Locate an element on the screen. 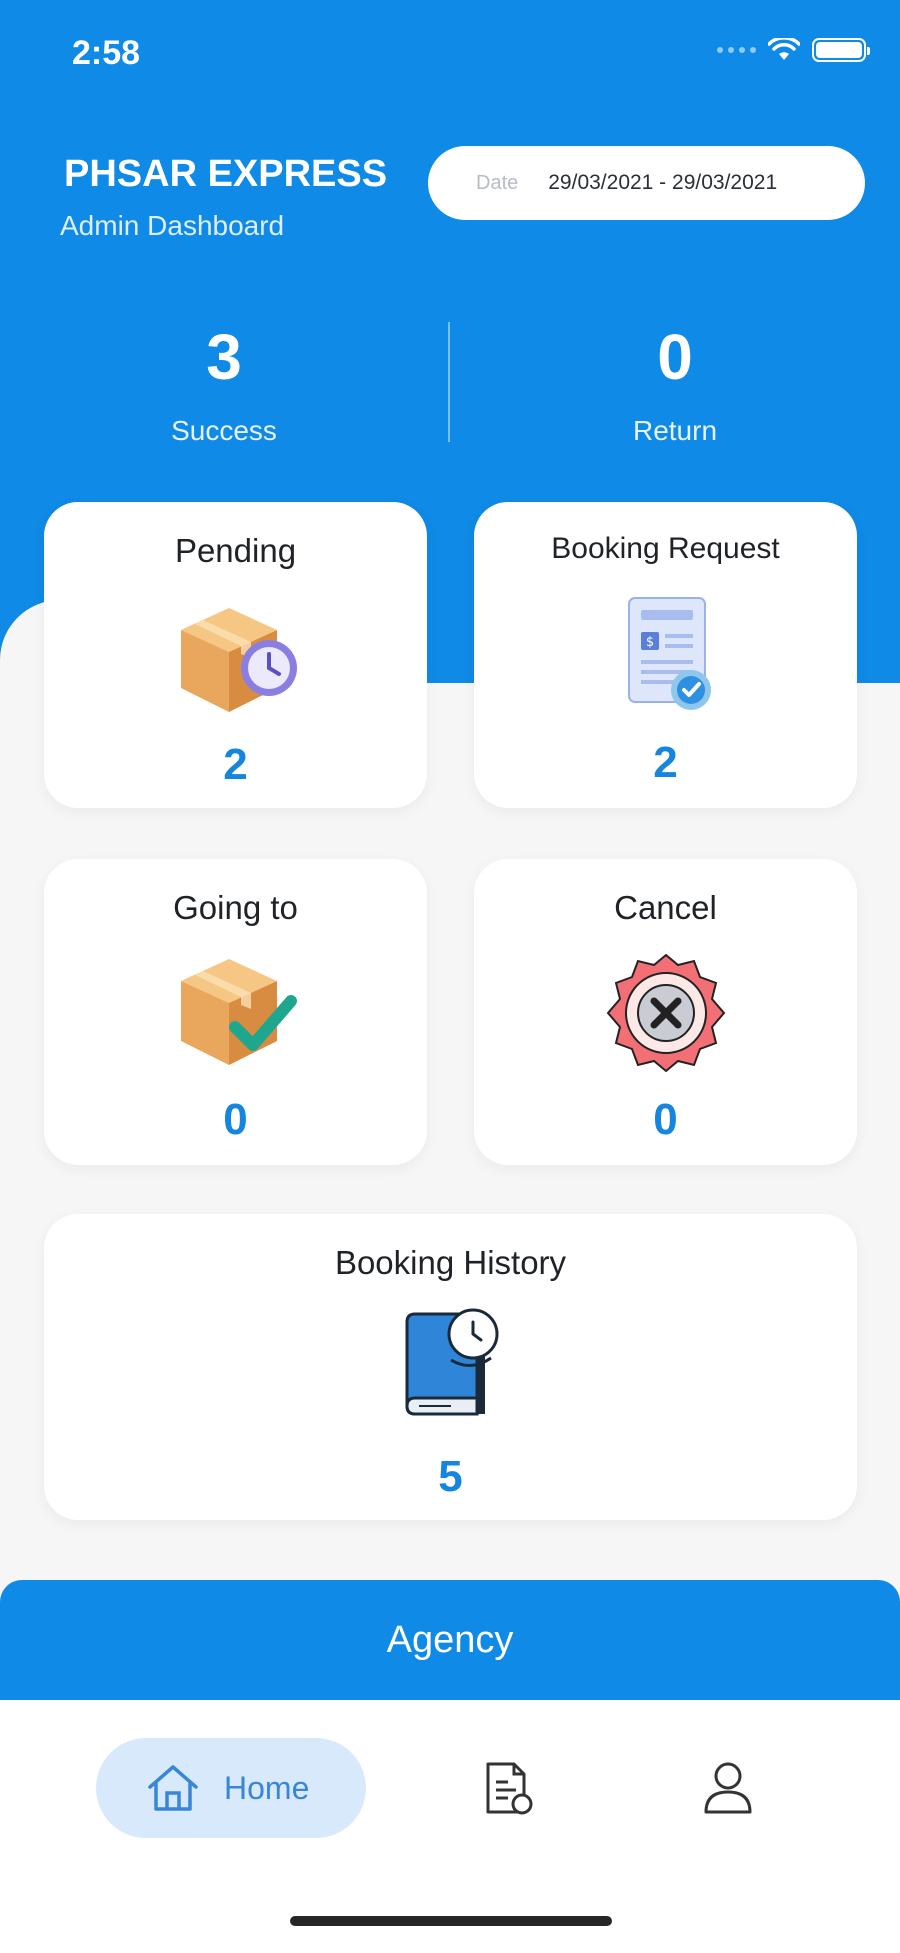 The width and height of the screenshot is (900, 1953). app-subtitle: Admin Dashboard is located at coordinates (172, 225).